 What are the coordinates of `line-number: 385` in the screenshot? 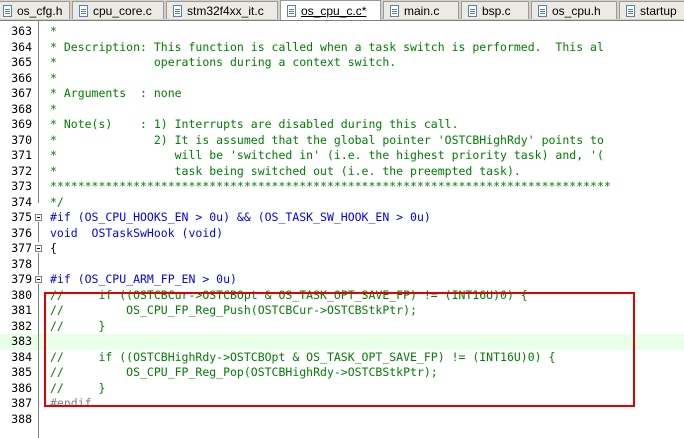 It's located at (21, 372).